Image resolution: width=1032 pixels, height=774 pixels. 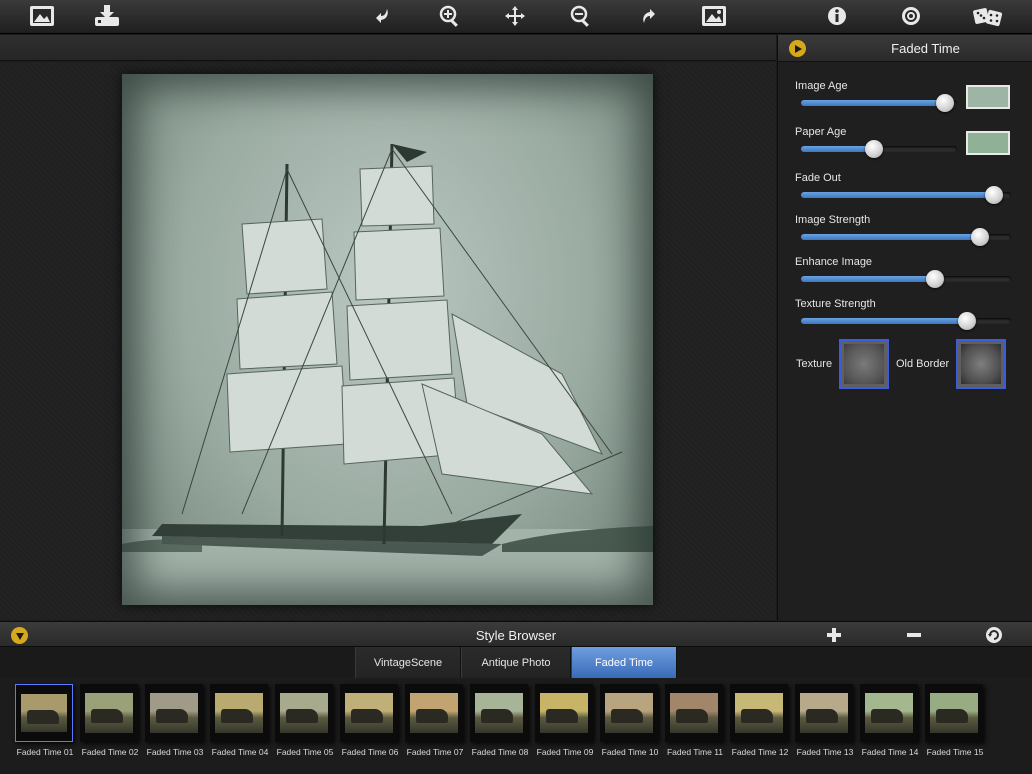 I want to click on preset-label: Faded Time 03, so click(x=175, y=752).